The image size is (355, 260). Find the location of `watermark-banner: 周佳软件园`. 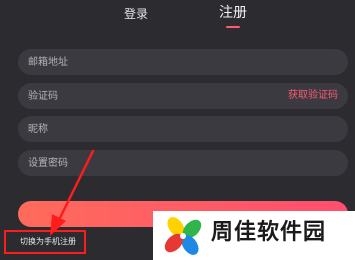

watermark-banner: 周佳软件园 is located at coordinates (254, 235).